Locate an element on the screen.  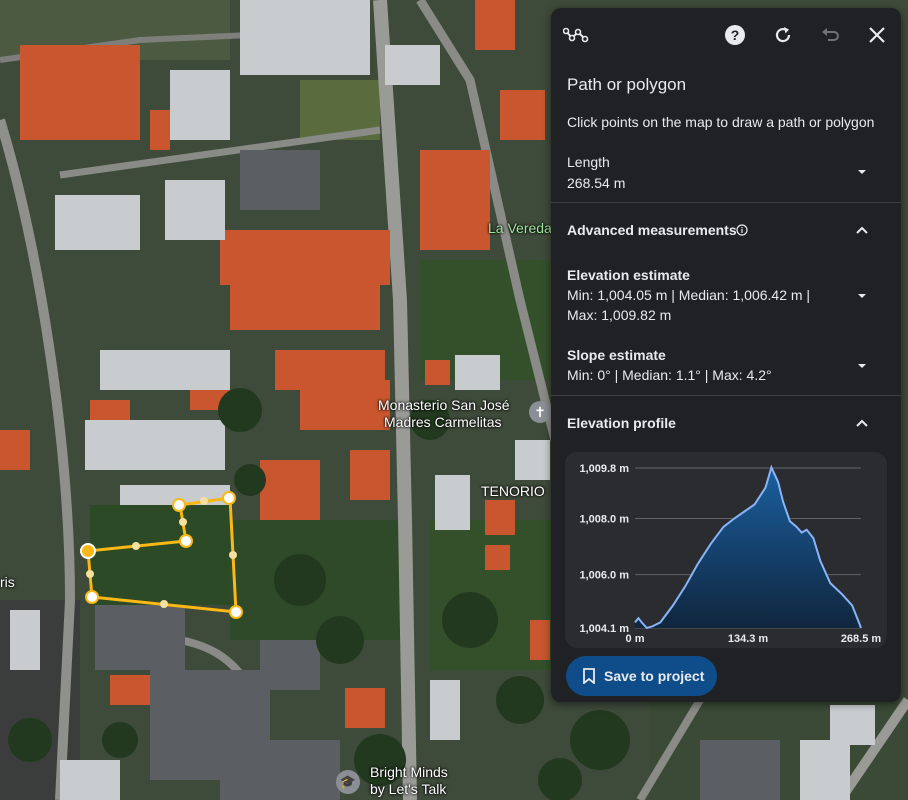
undo-icon is located at coordinates (830, 35).